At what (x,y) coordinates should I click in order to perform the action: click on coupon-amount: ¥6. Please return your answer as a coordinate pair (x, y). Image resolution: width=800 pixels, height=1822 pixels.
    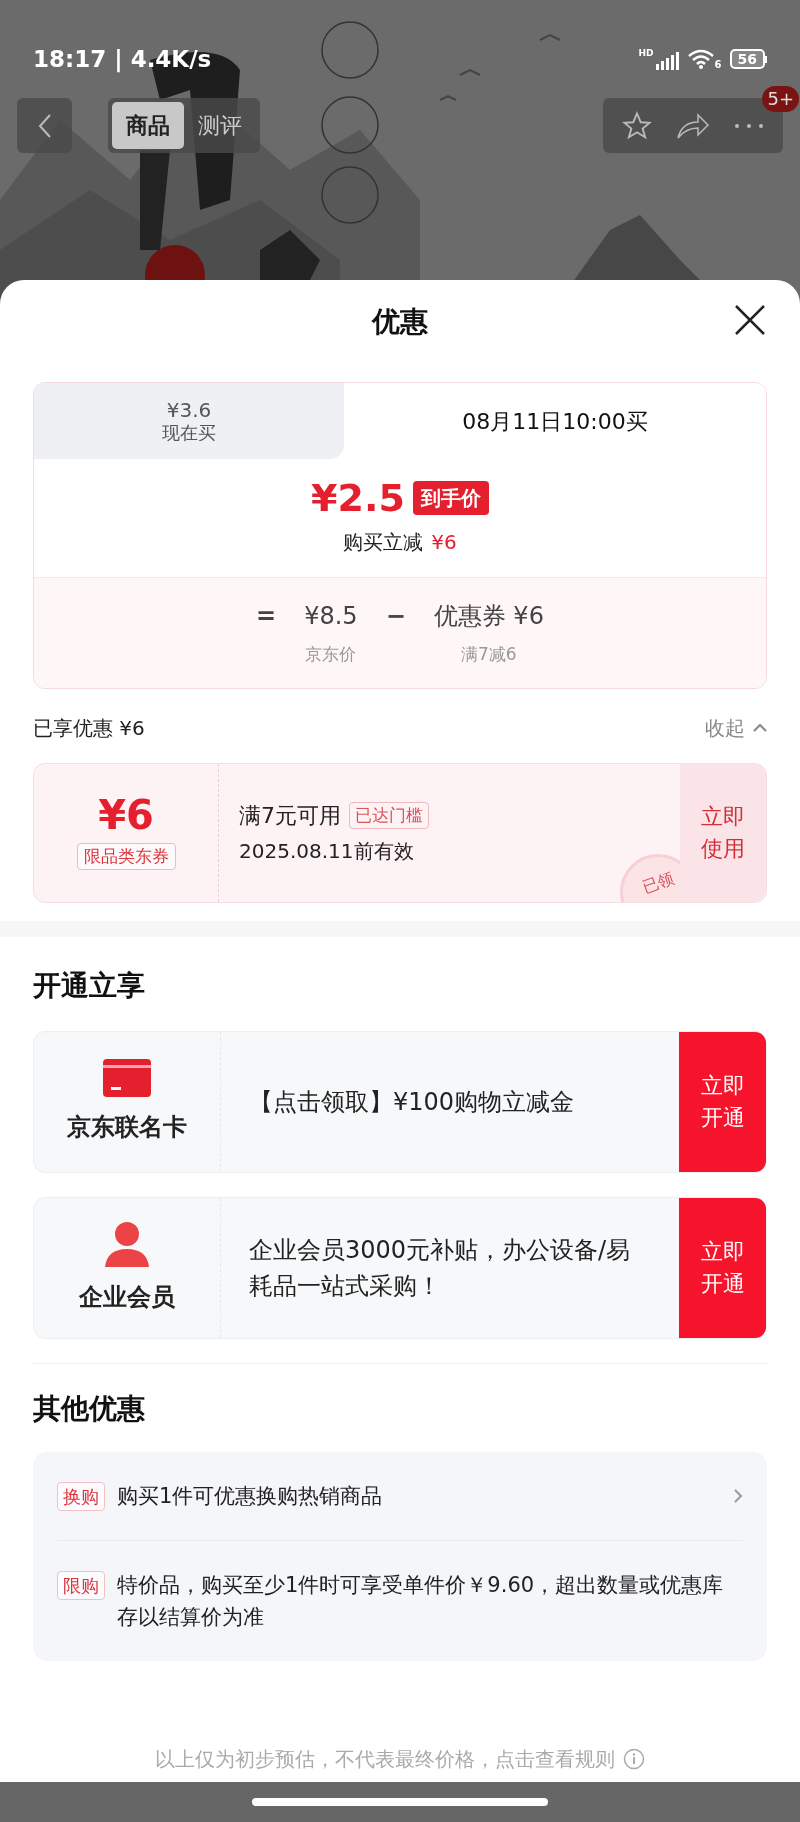
    Looking at the image, I should click on (126, 814).